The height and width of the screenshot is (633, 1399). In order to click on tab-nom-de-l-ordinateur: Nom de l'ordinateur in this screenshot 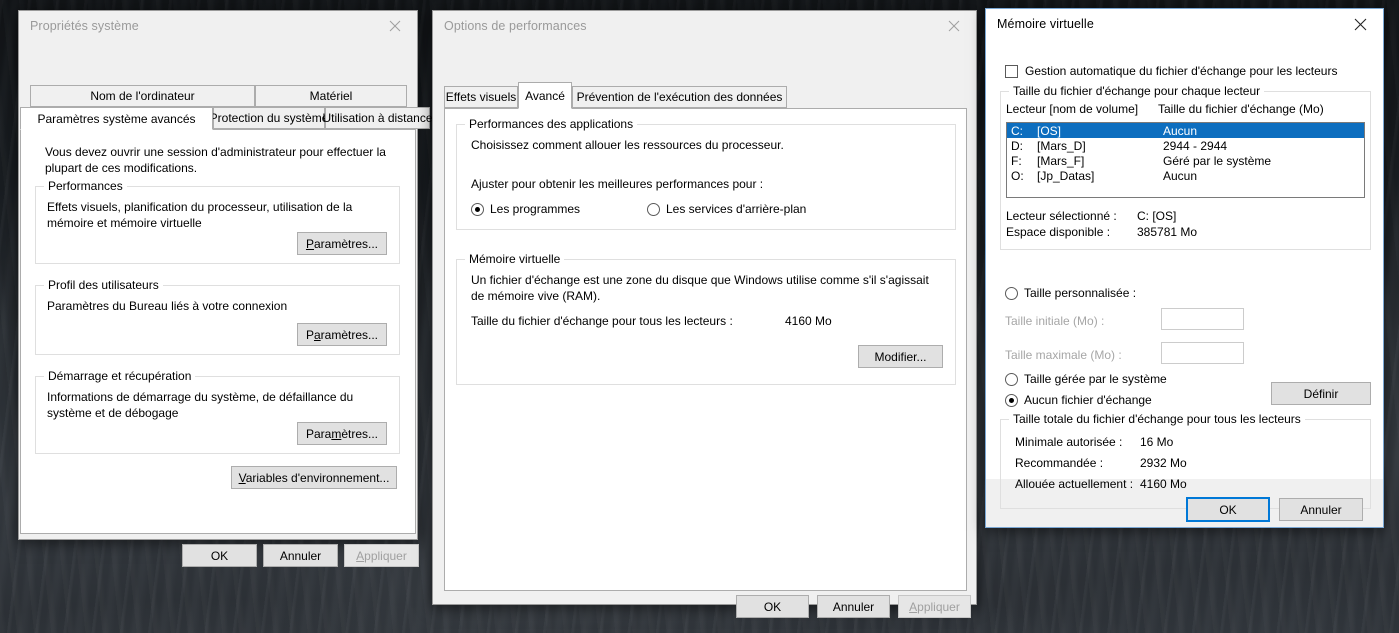, I will do `click(142, 96)`.